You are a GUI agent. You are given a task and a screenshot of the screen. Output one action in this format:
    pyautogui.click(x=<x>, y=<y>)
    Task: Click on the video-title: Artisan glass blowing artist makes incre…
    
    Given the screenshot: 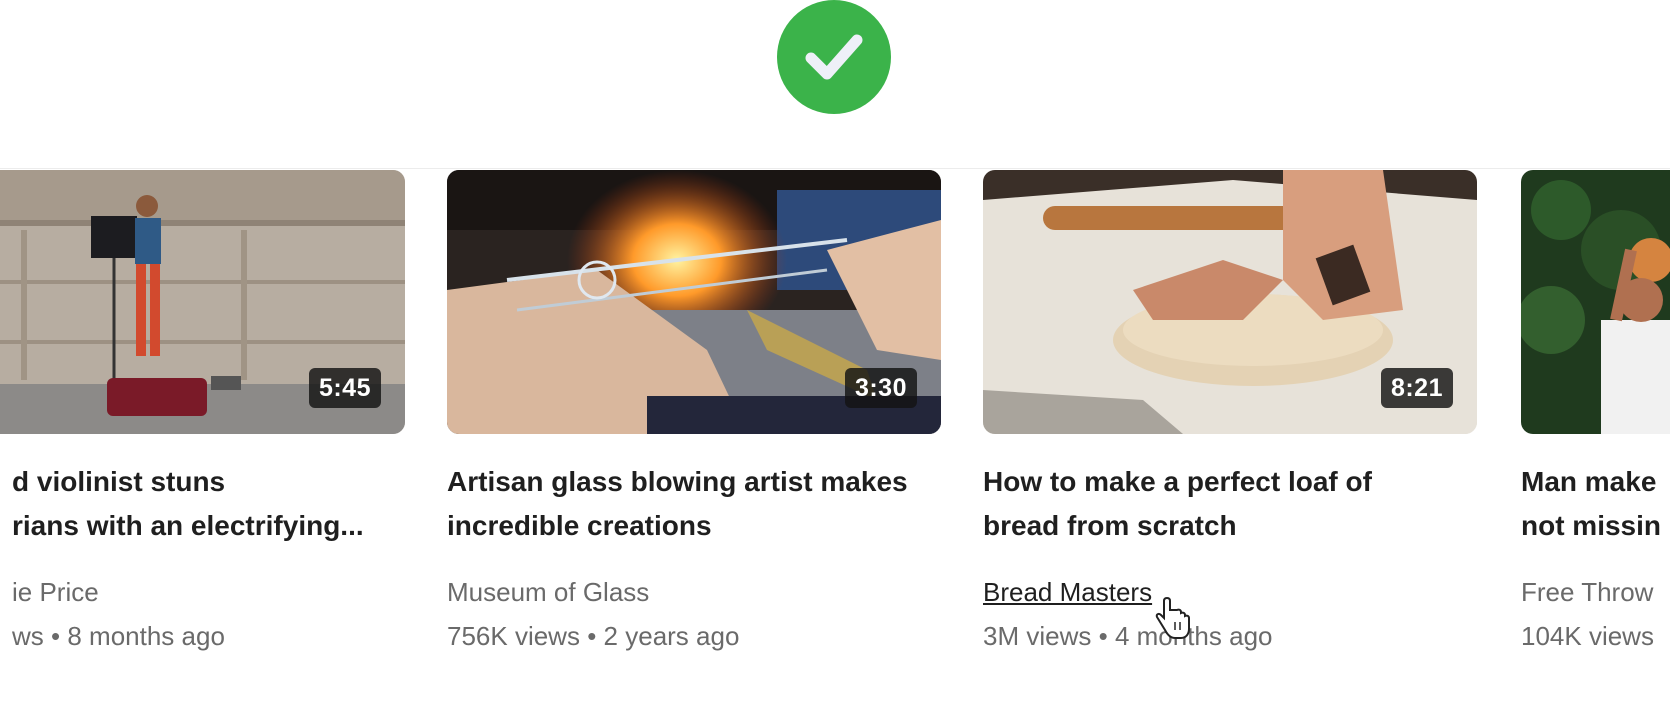 What is the action you would take?
    pyautogui.click(x=694, y=504)
    